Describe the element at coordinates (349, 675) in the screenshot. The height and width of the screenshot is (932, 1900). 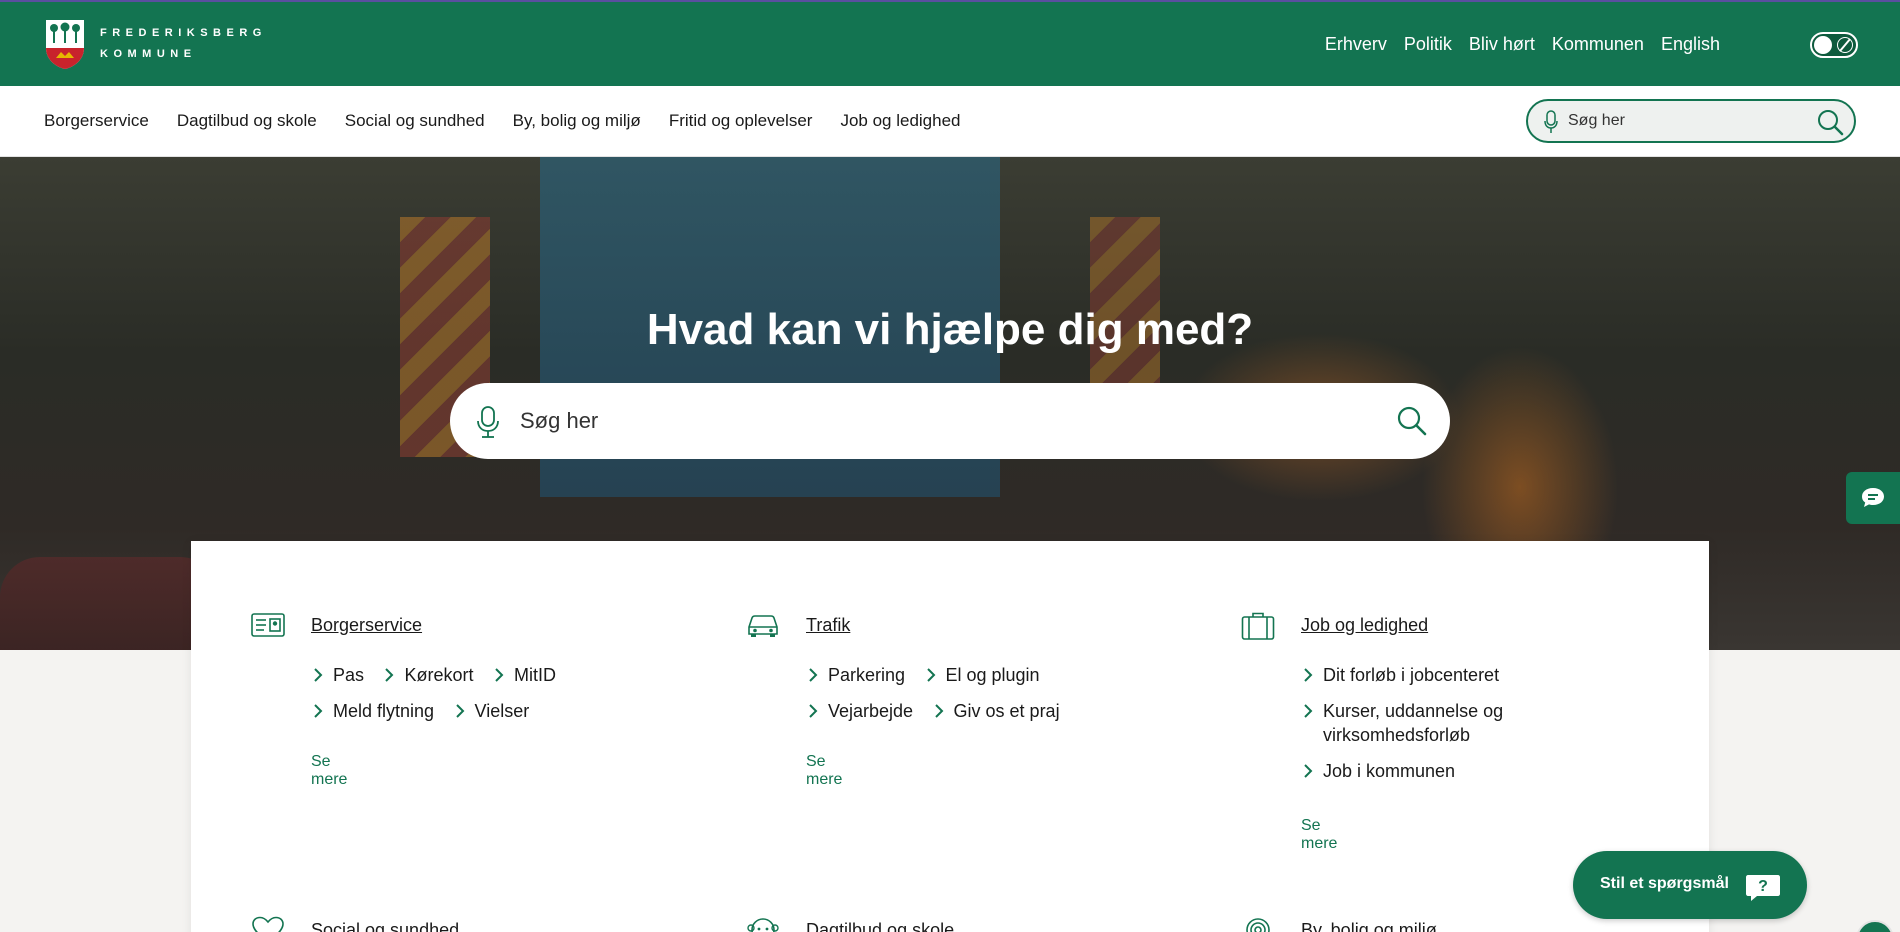
I see `topic-link-label: Pas` at that location.